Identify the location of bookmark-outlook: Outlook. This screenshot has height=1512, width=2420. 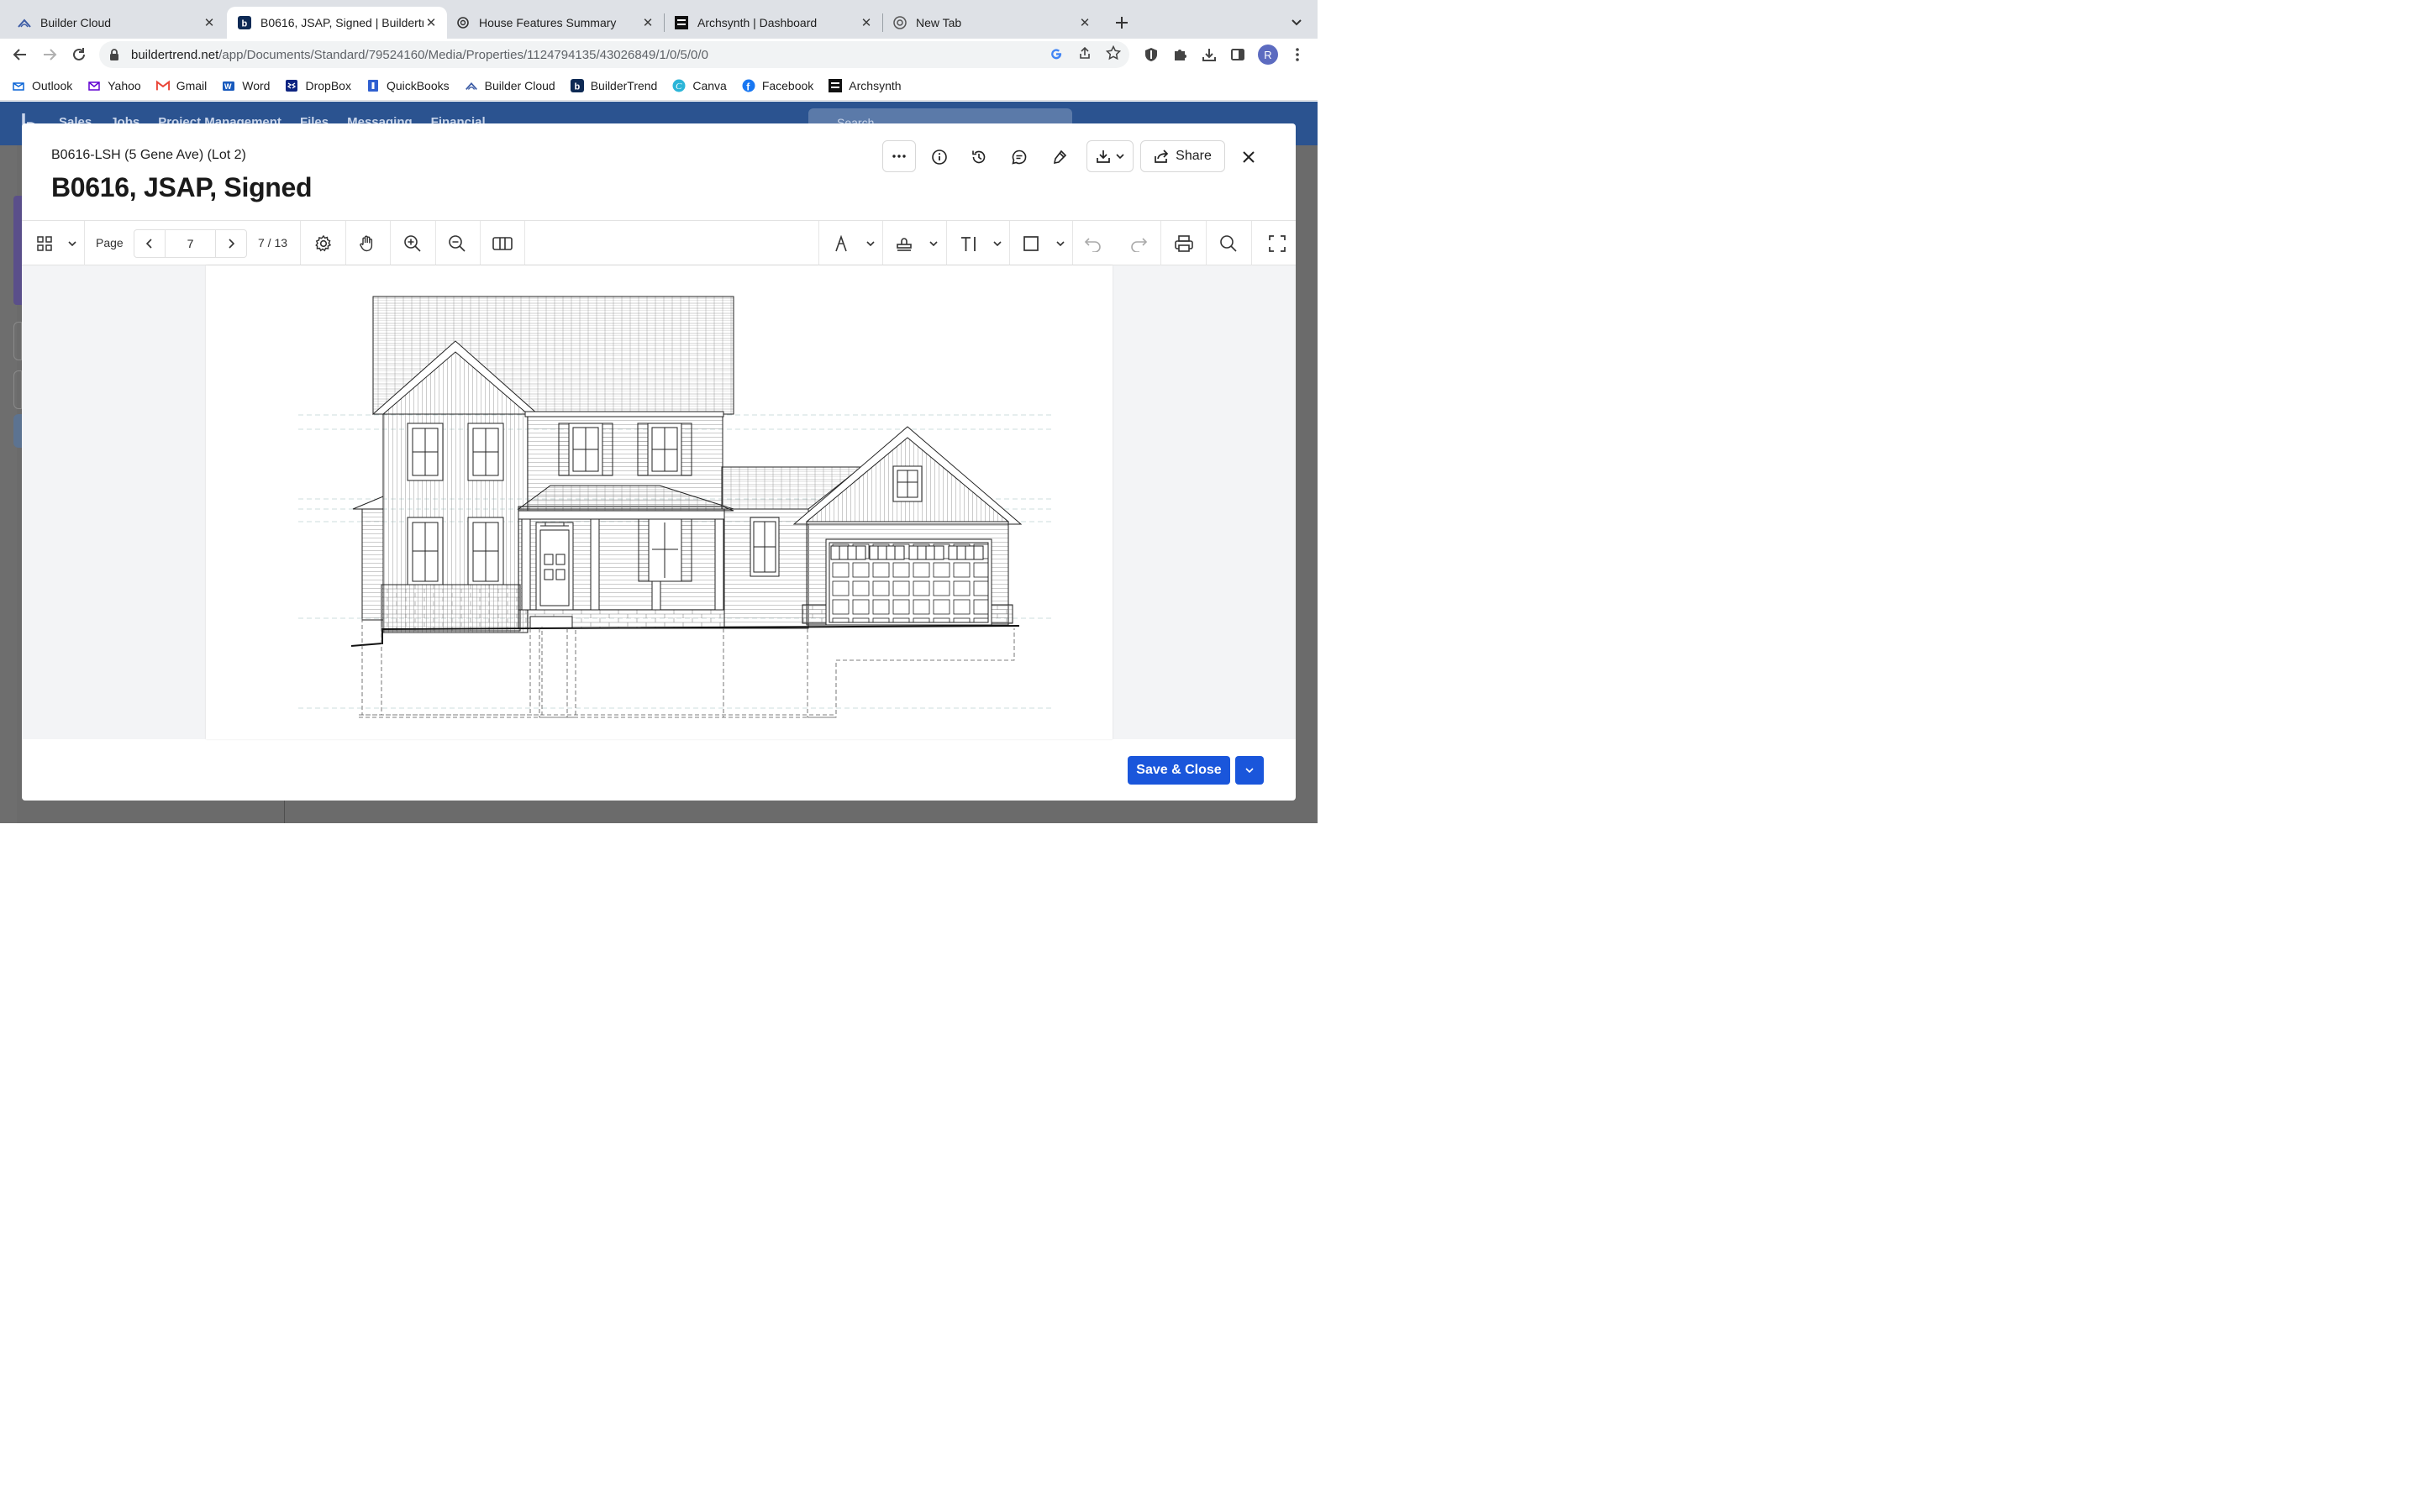
(42, 85).